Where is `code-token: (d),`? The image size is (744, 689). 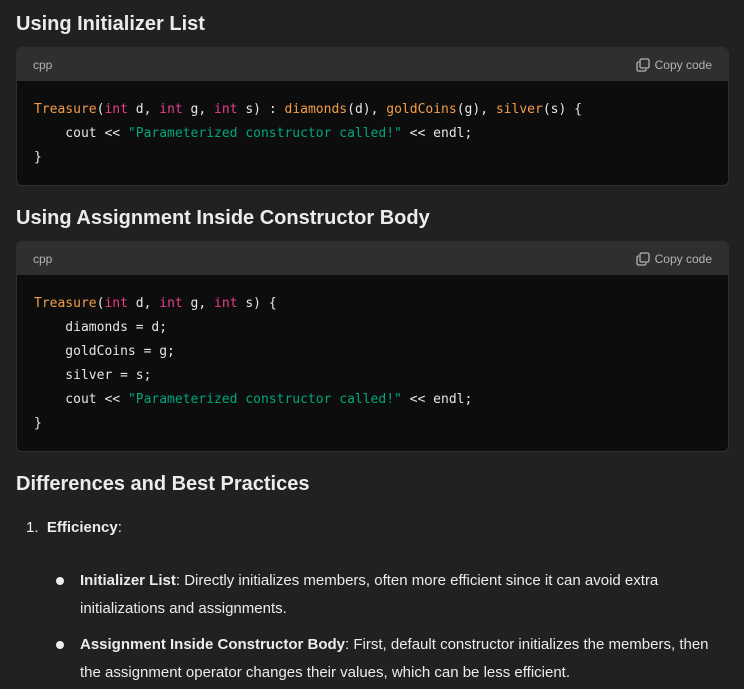 code-token: (d), is located at coordinates (367, 109).